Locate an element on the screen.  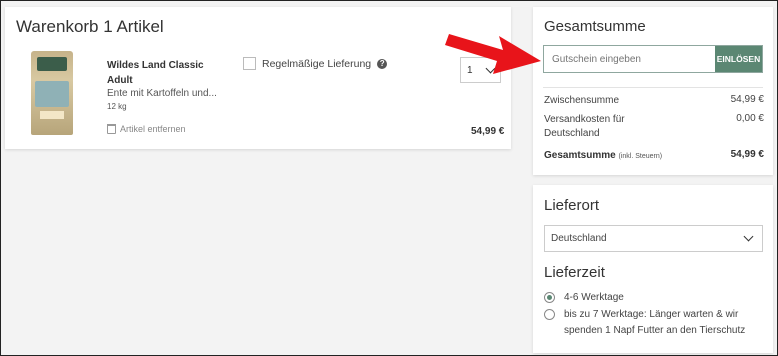
total-label-group: Gesamtsumme (inkl. Steuern) is located at coordinates (603, 156).